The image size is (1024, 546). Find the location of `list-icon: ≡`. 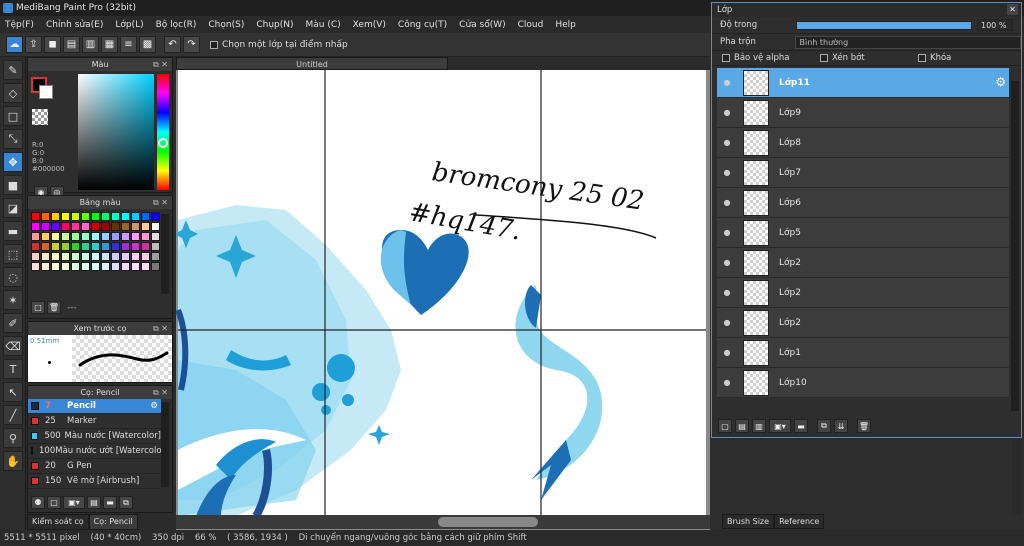

list-icon: ≡ is located at coordinates (128, 44).